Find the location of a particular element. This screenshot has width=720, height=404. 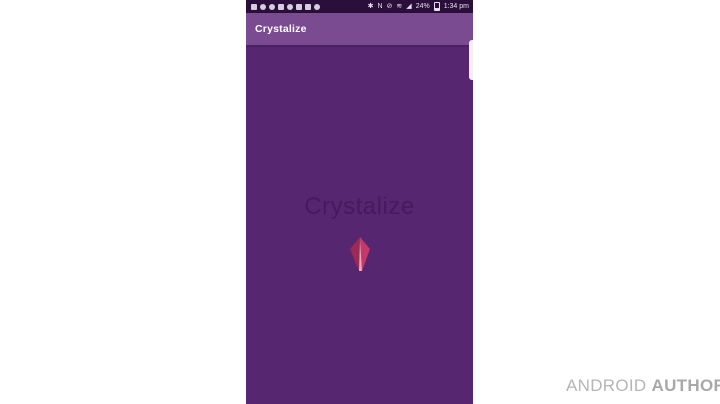

app-title: Crystalize is located at coordinates (281, 29).